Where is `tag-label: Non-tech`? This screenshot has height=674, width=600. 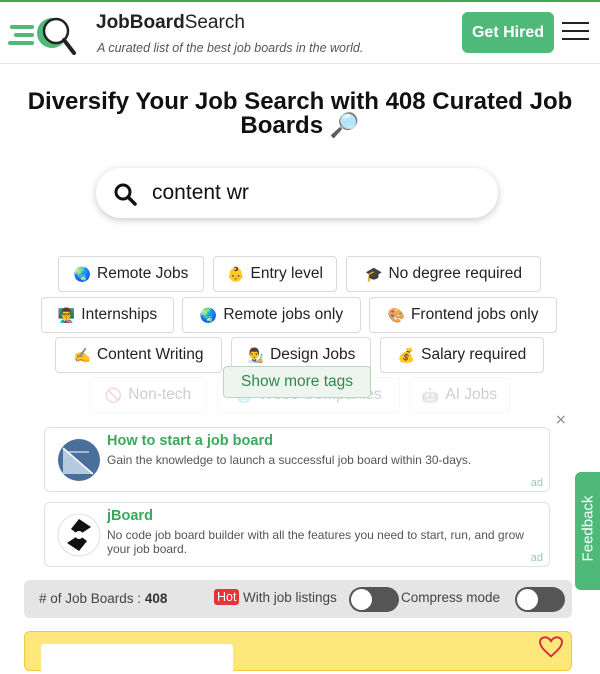
tag-label: Non-tech is located at coordinates (160, 394).